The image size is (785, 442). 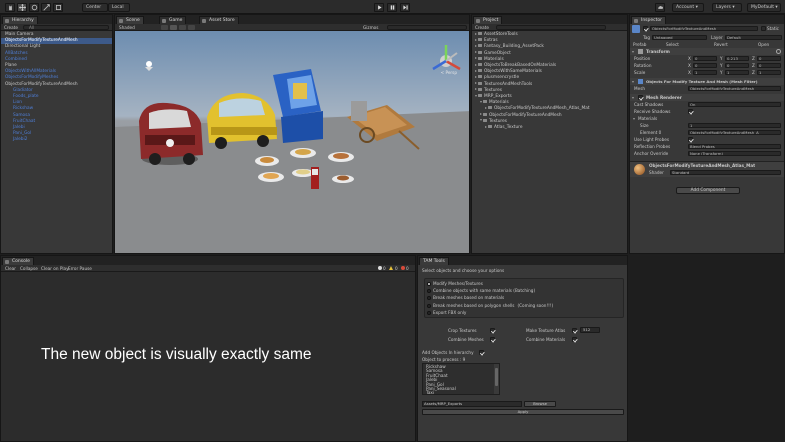 What do you see at coordinates (403, 268) in the screenshot?
I see `error-count-icon` at bounding box center [403, 268].